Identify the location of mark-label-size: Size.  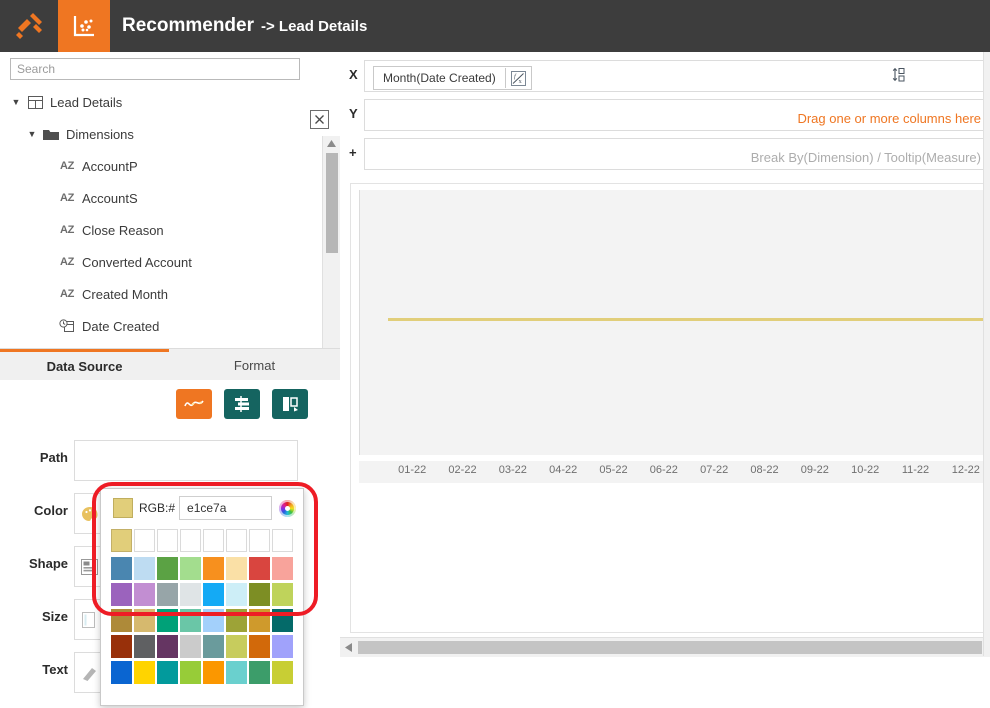
(54, 616).